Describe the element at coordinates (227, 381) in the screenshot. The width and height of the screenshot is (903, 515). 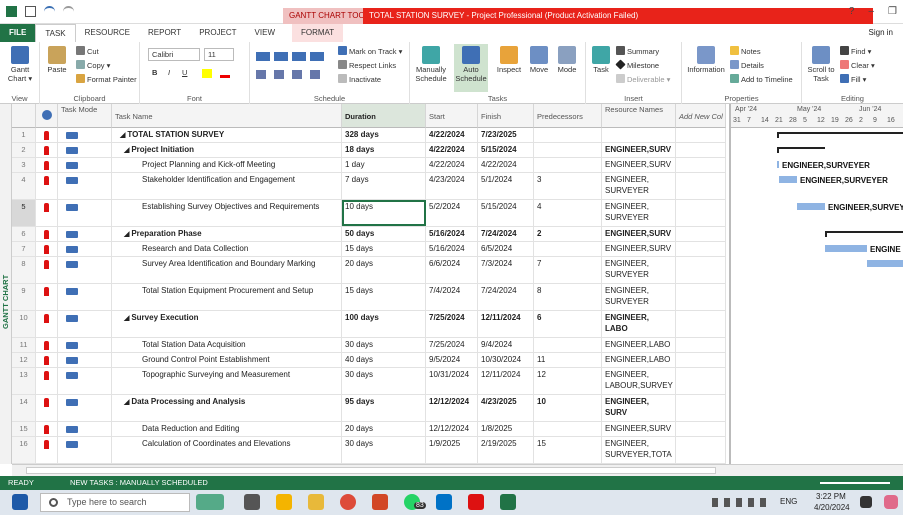
I see `task-name-cell: Topographic Surveying and Measurement` at that location.